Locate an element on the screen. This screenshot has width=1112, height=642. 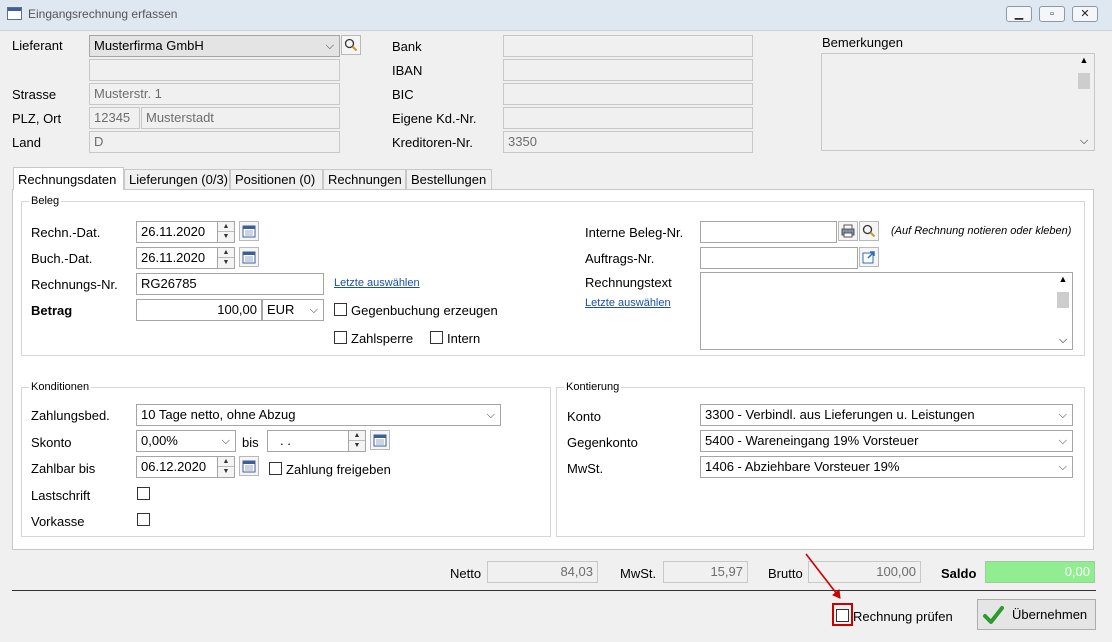
skonto-bis-spinner: ▲ ▼ is located at coordinates (356, 441).